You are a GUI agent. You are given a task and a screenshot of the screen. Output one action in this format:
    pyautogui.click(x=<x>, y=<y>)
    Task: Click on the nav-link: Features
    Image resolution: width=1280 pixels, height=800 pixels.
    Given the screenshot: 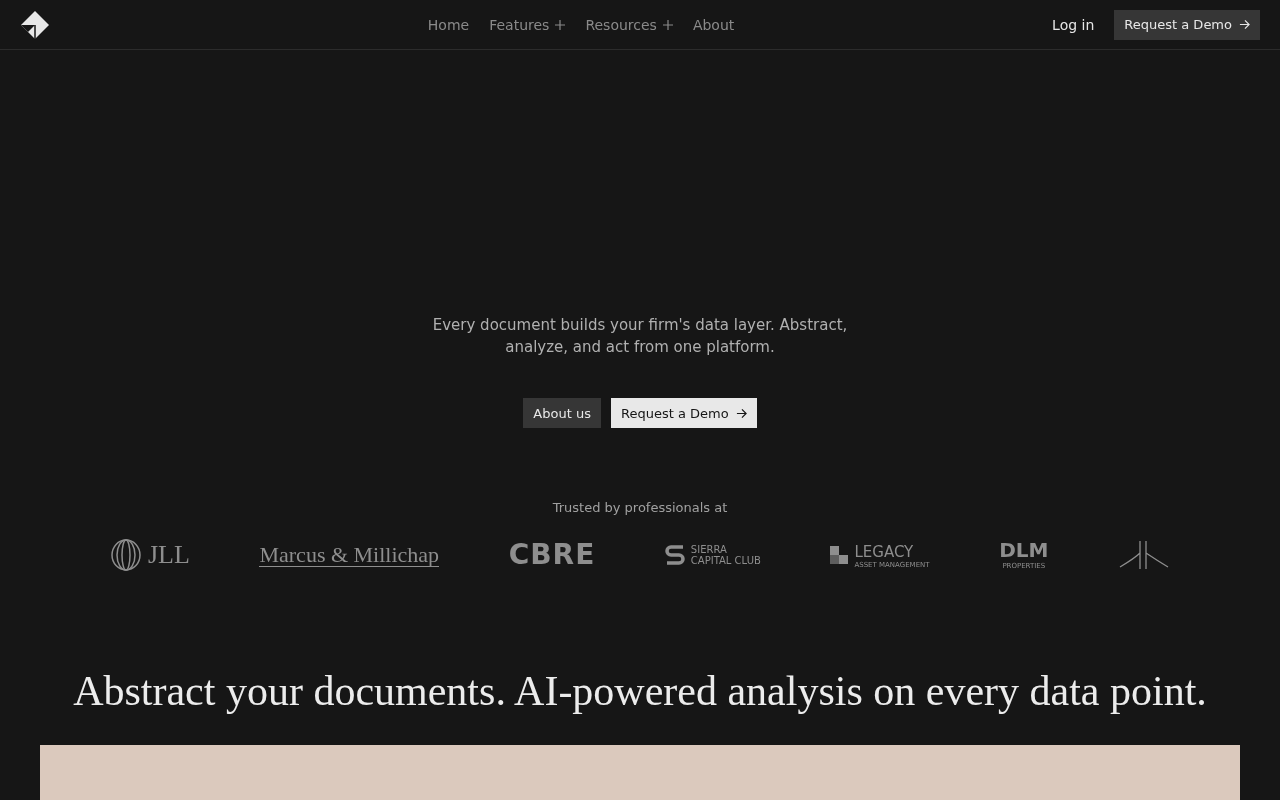 What is the action you would take?
    pyautogui.click(x=527, y=24)
    